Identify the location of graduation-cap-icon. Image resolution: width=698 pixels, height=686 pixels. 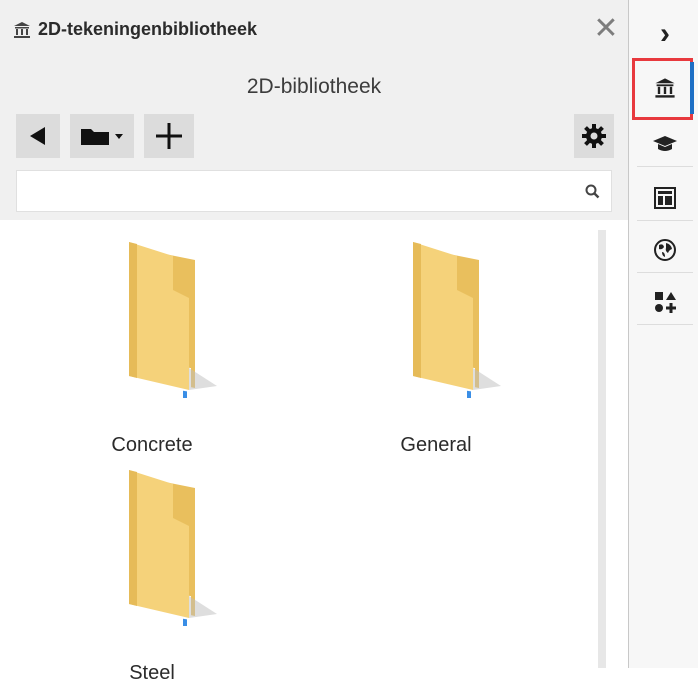
(665, 143).